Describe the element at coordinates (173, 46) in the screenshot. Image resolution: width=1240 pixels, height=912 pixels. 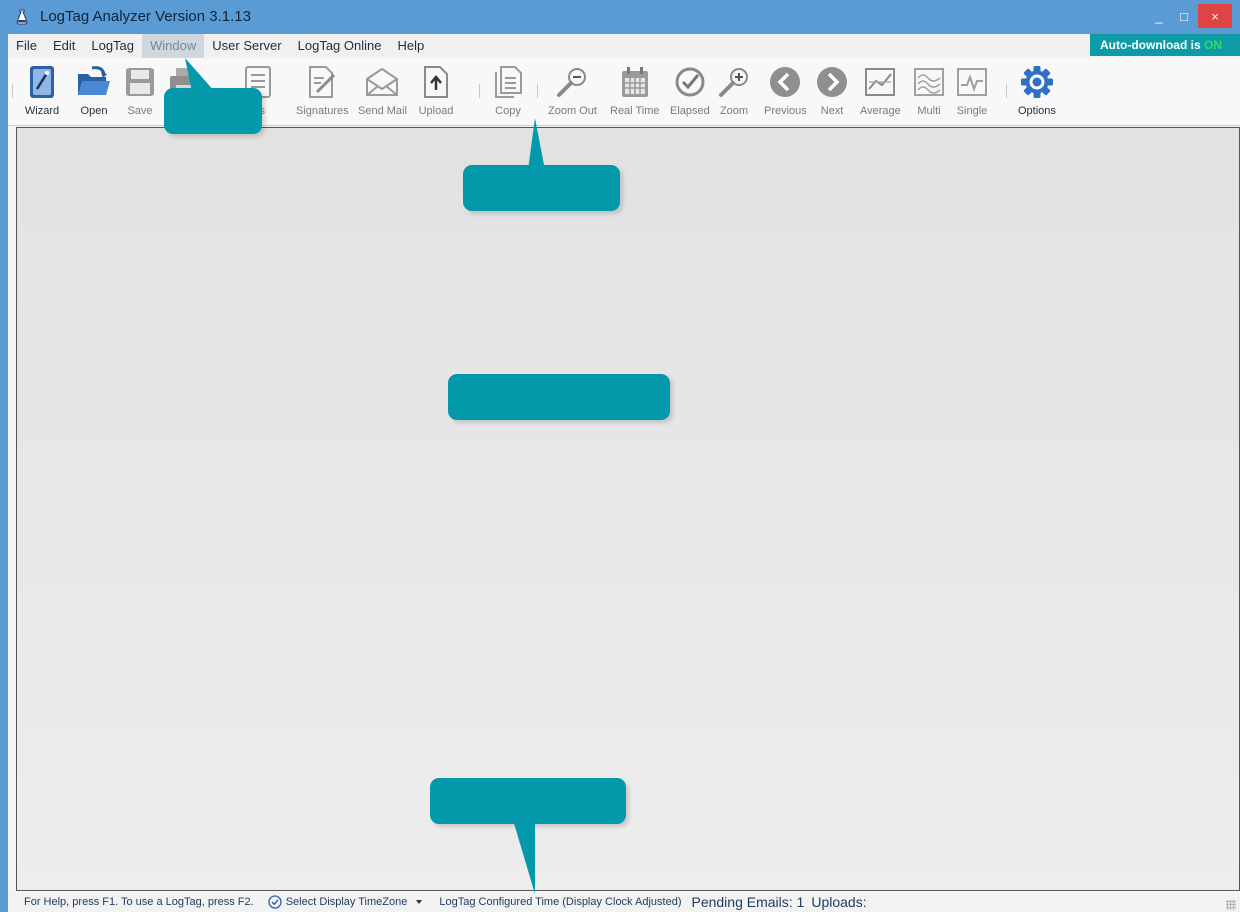
I see `menu-window: Window` at that location.